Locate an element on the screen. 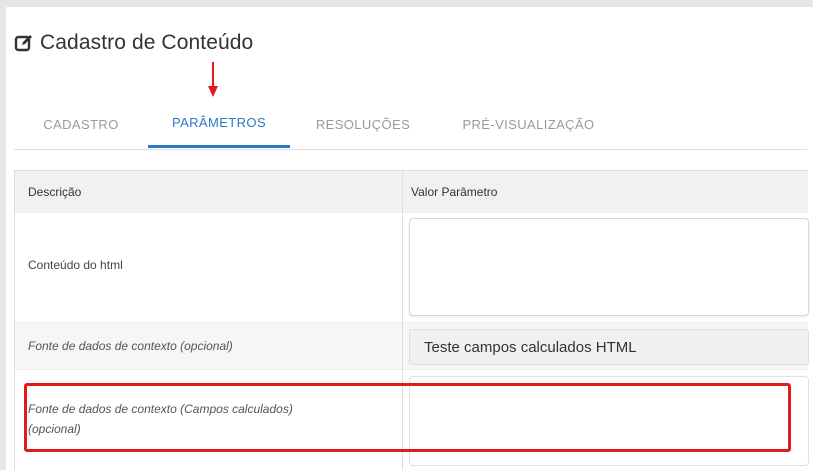 Image resolution: width=813 pixels, height=470 pixels. tab-pre-visualizacao: PRÉ-VISUALIZAÇÃO is located at coordinates (528, 124).